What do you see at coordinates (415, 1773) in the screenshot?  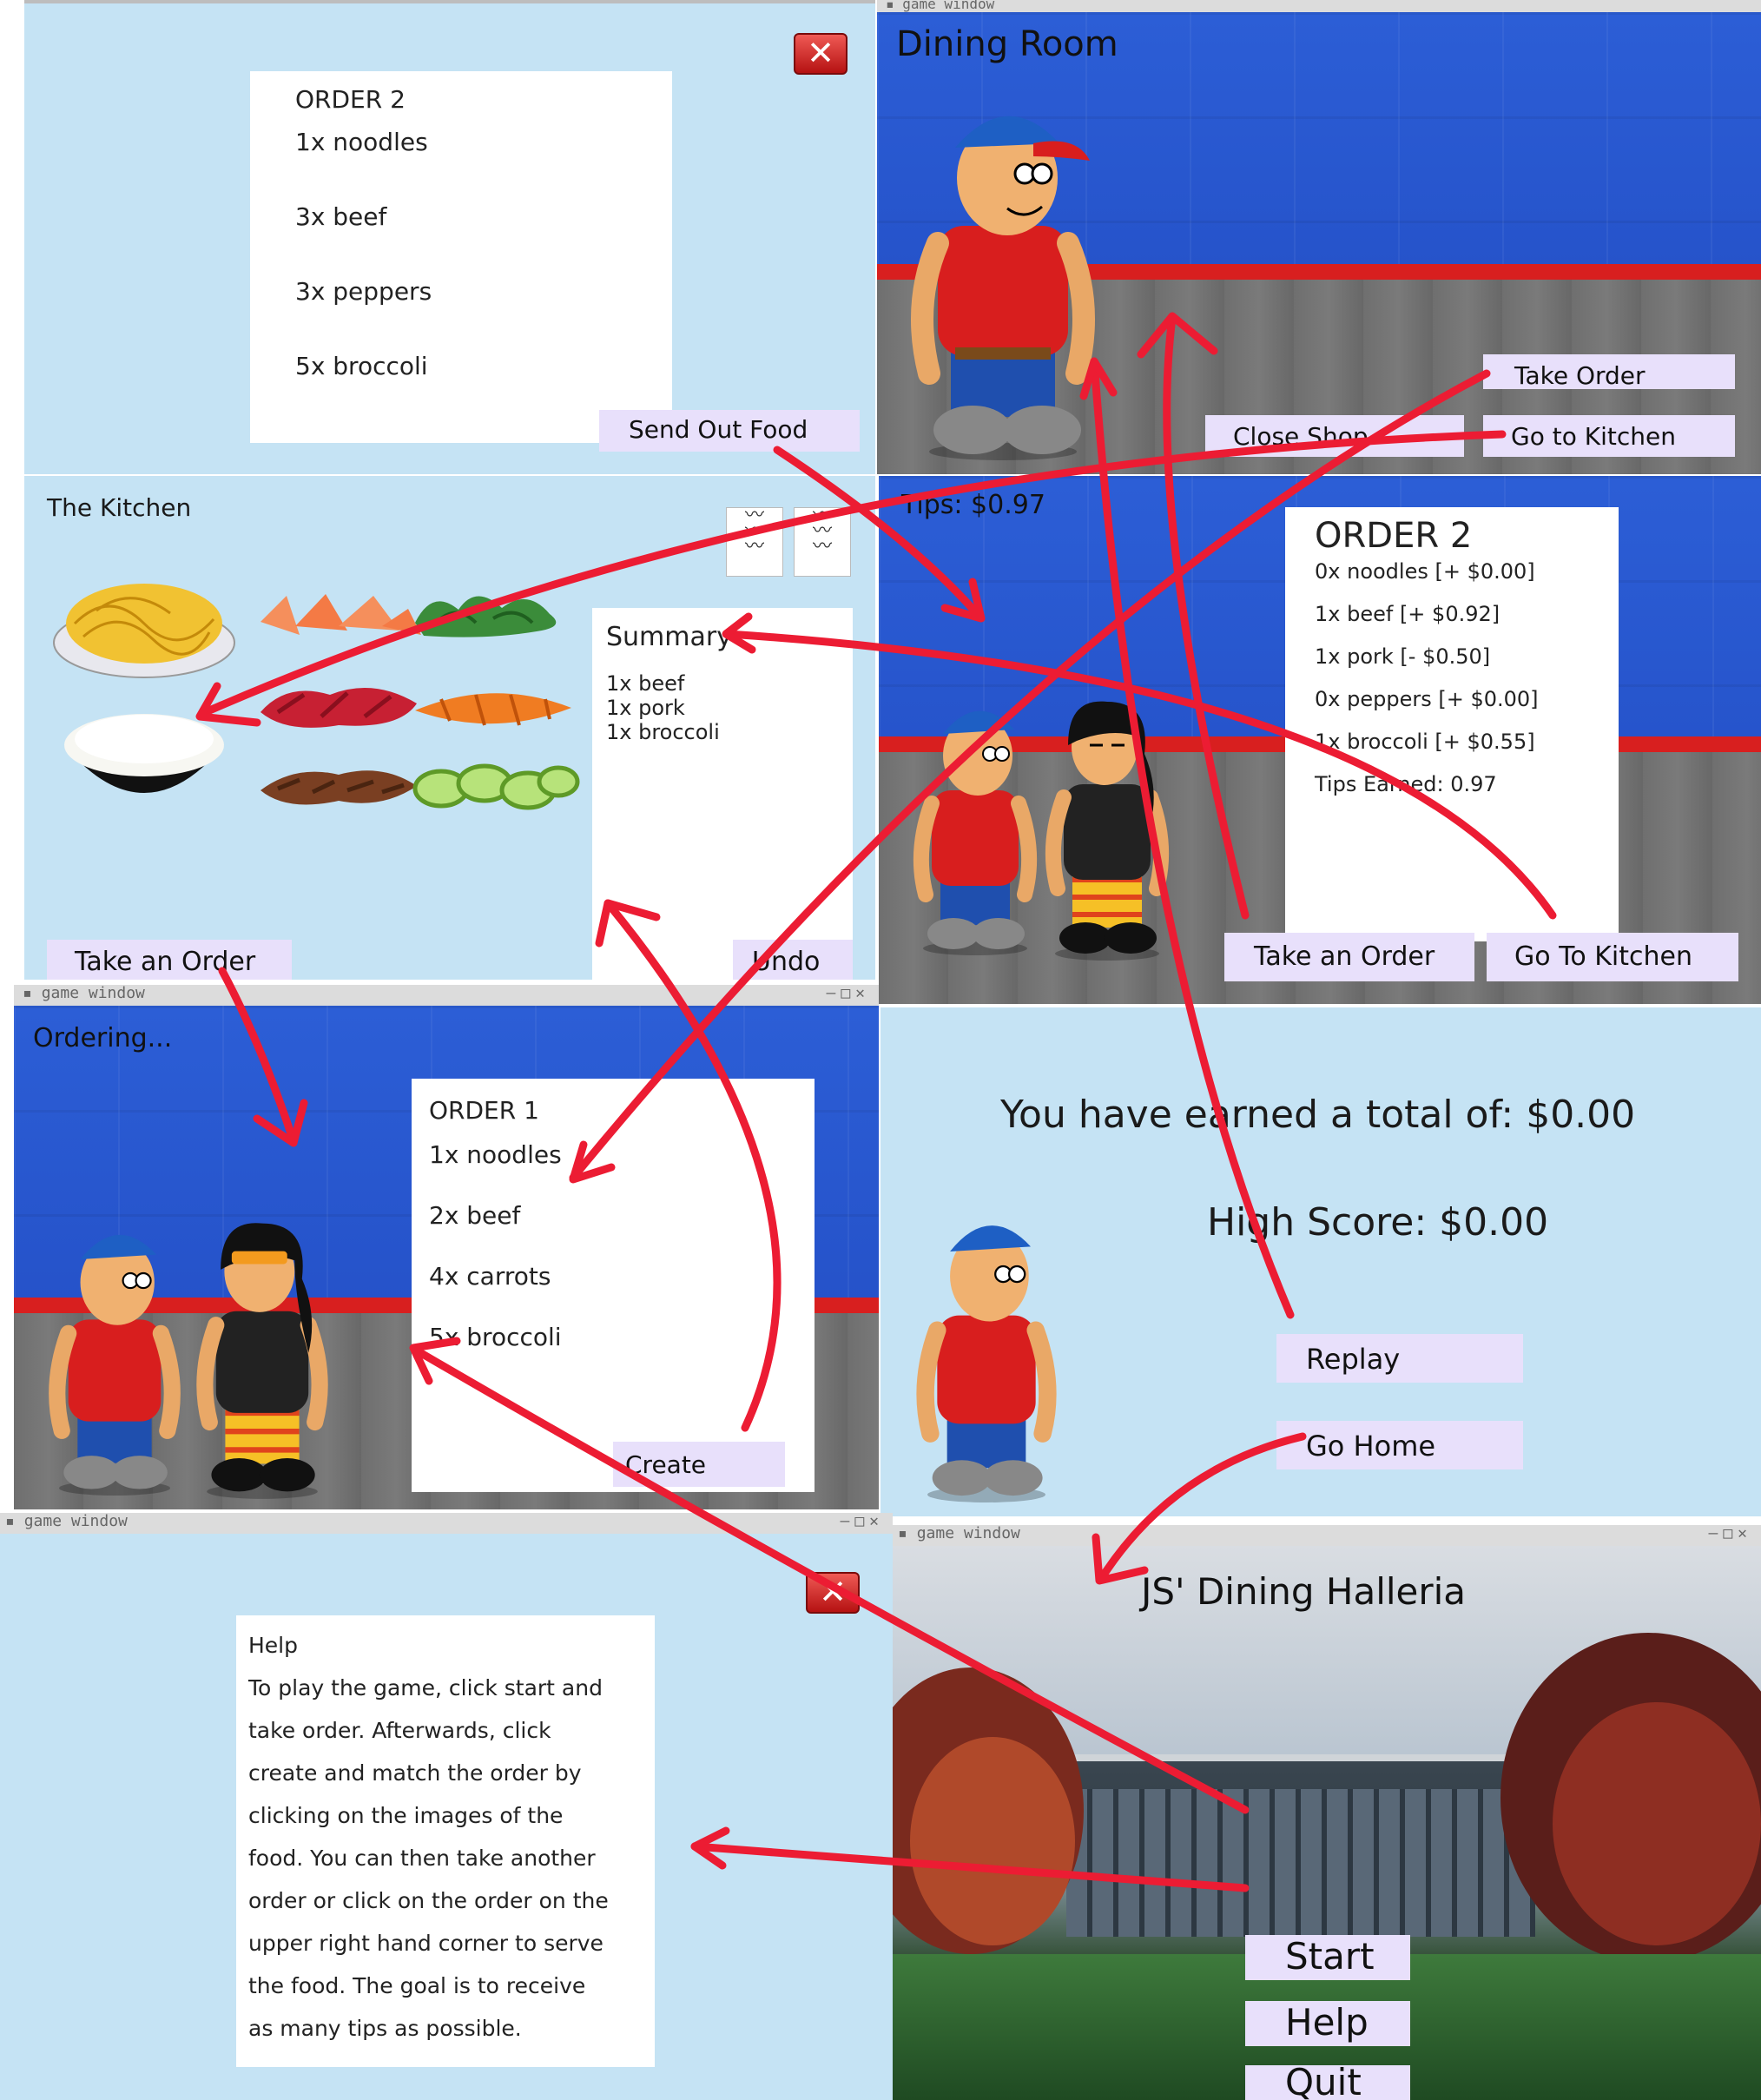 I see `help-line: create and match the order by` at bounding box center [415, 1773].